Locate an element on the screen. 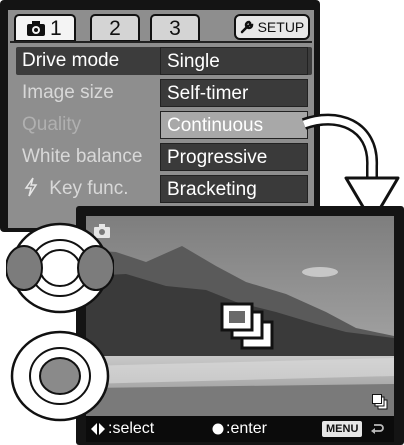  tab-setup: SETUP is located at coordinates (272, 27).